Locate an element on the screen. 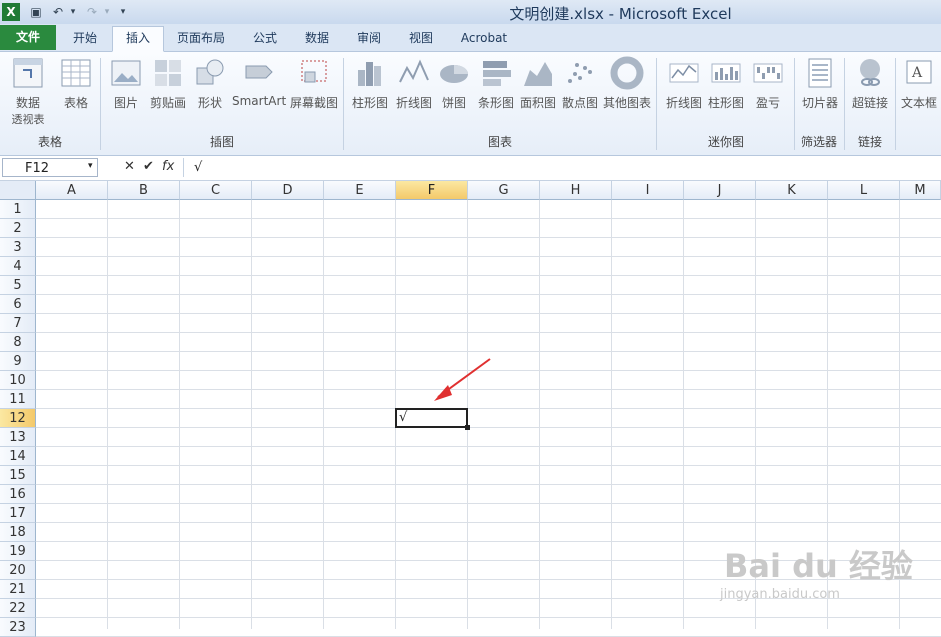  screenshot-label: 屏幕截图 is located at coordinates (313, 103).